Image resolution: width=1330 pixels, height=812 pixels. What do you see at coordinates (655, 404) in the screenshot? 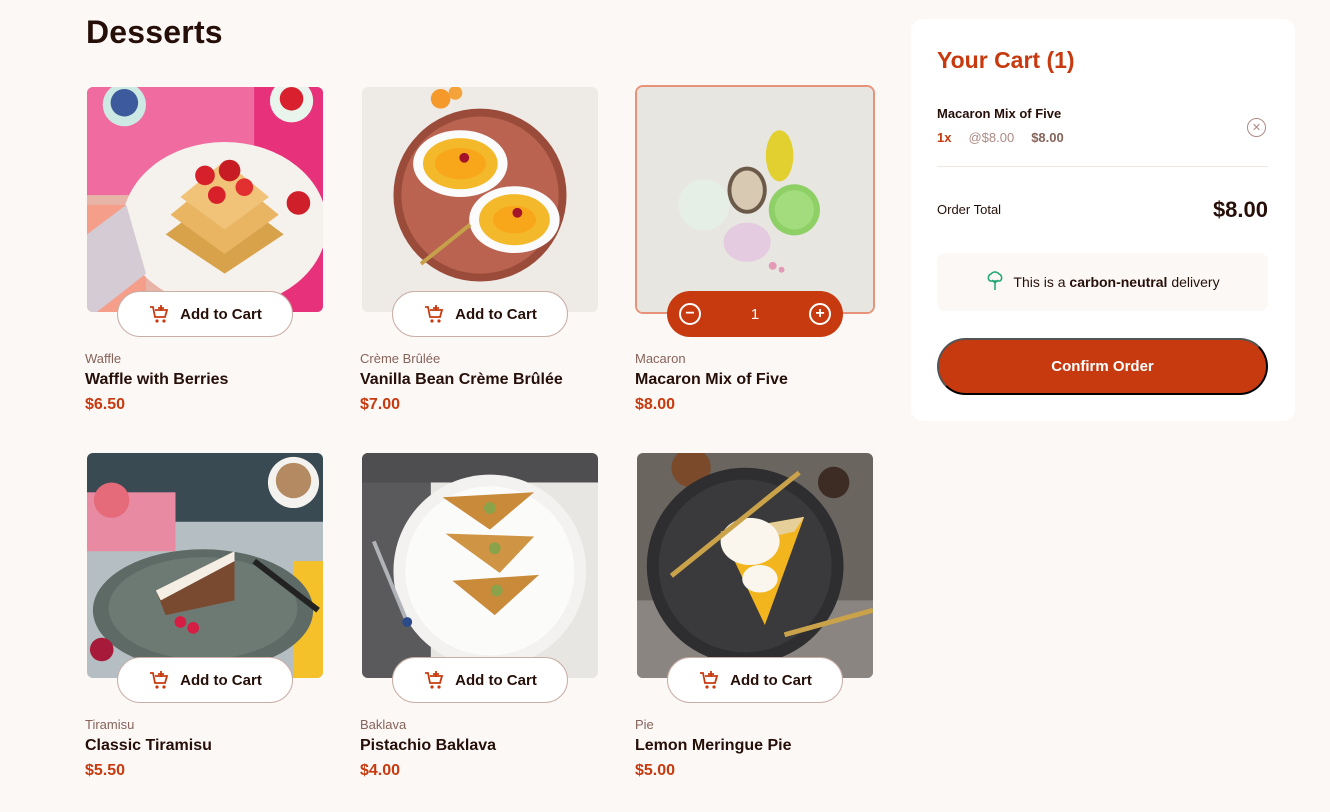
I see `product-price: $8.00` at bounding box center [655, 404].